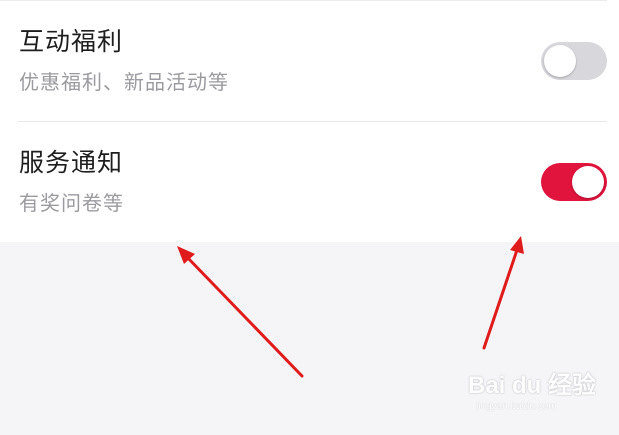 The height and width of the screenshot is (435, 619). Describe the element at coordinates (71, 203) in the screenshot. I see `setting-subtitle: 有奖问卷等` at that location.